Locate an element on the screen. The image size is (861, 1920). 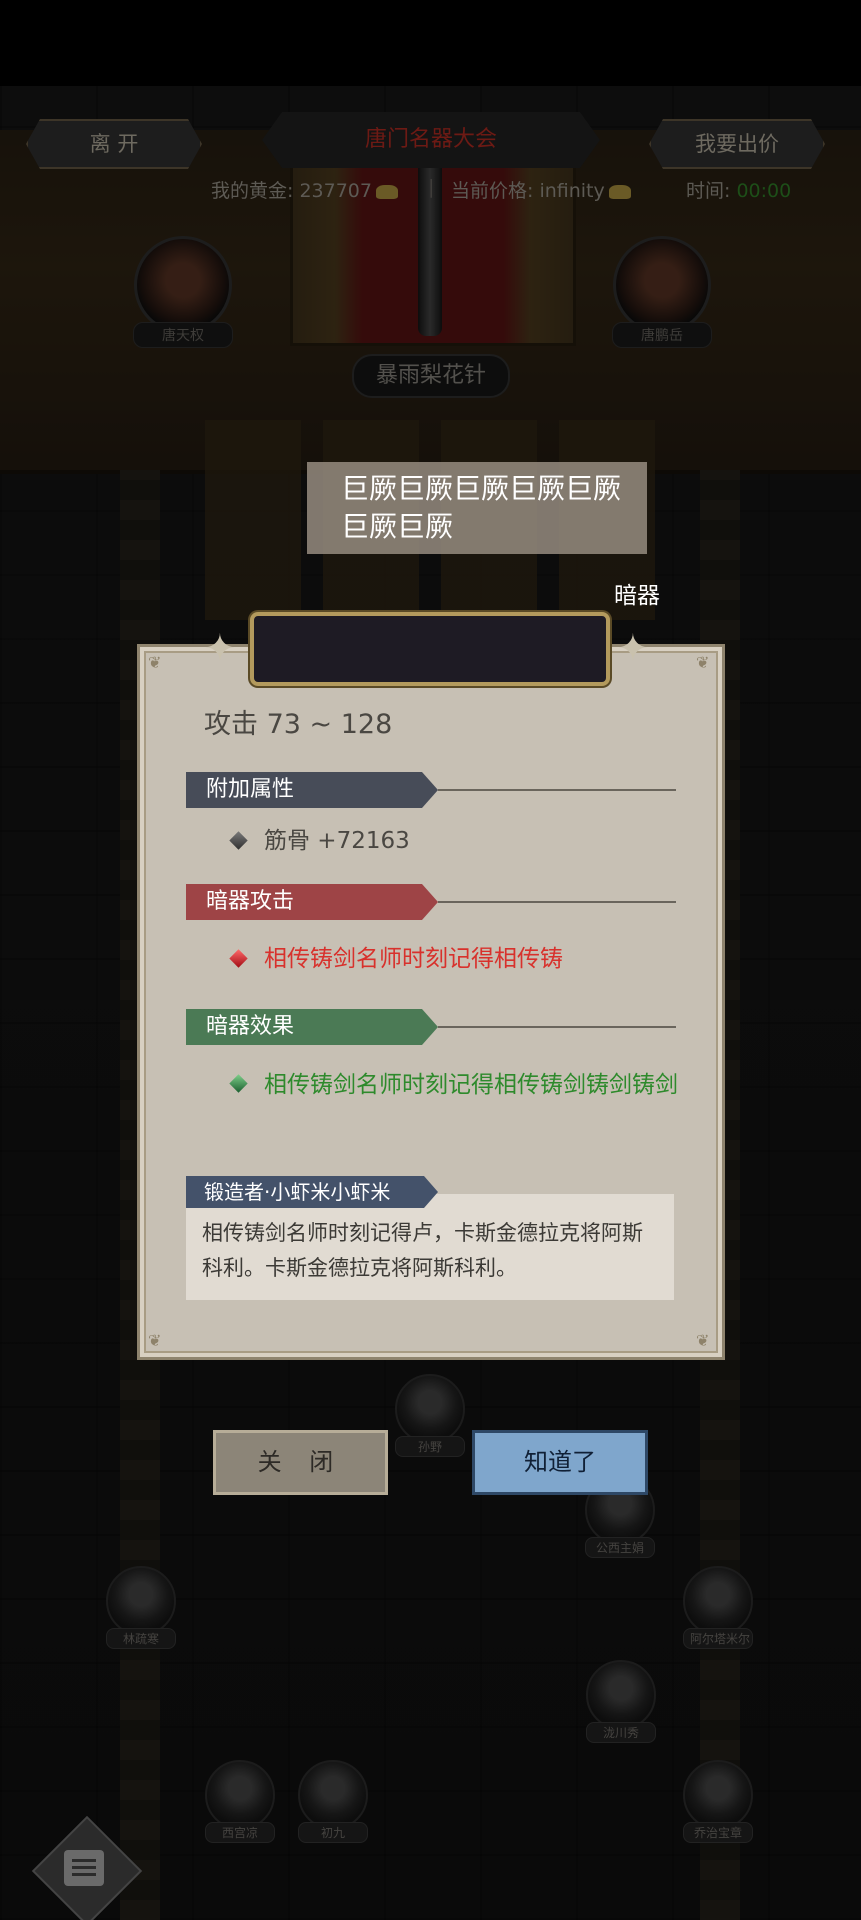
page-title: 唐门名器大会 is located at coordinates (431, 140).